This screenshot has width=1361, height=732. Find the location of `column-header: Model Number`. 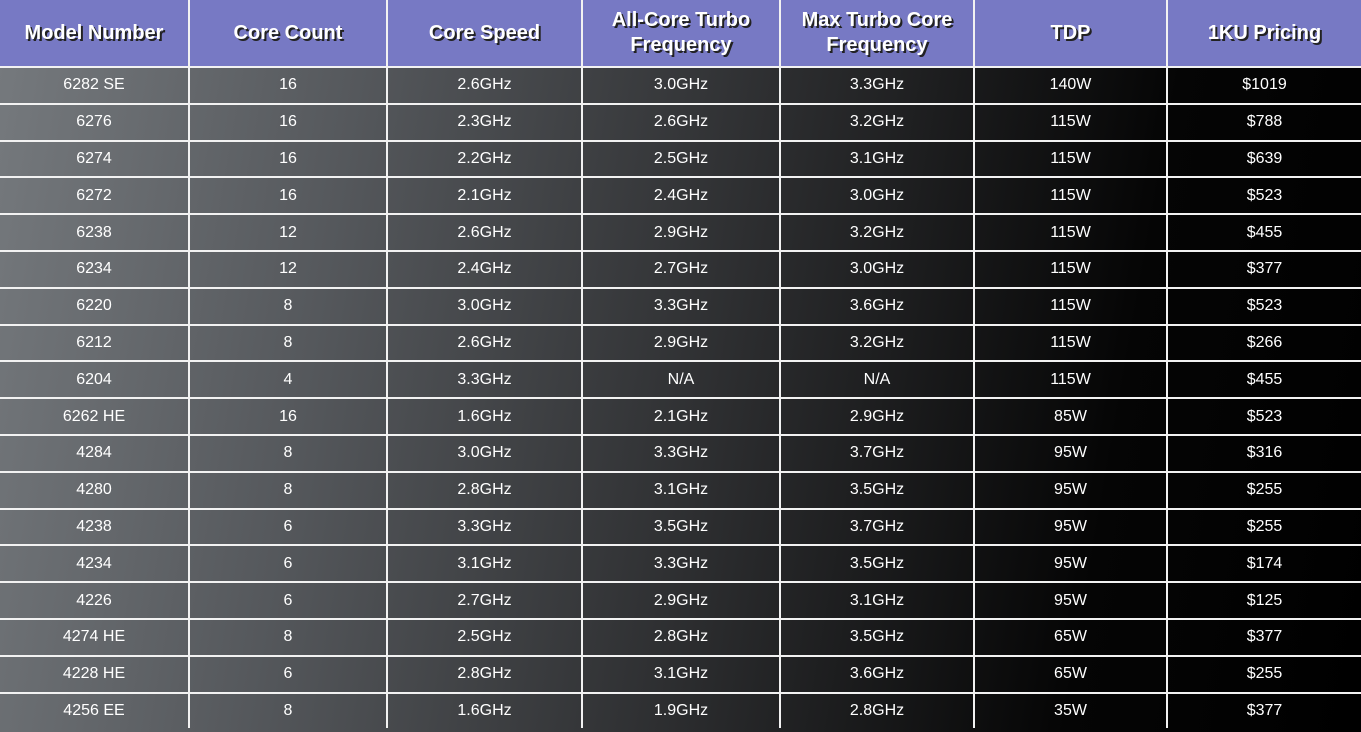

column-header: Model Number is located at coordinates (95, 34).